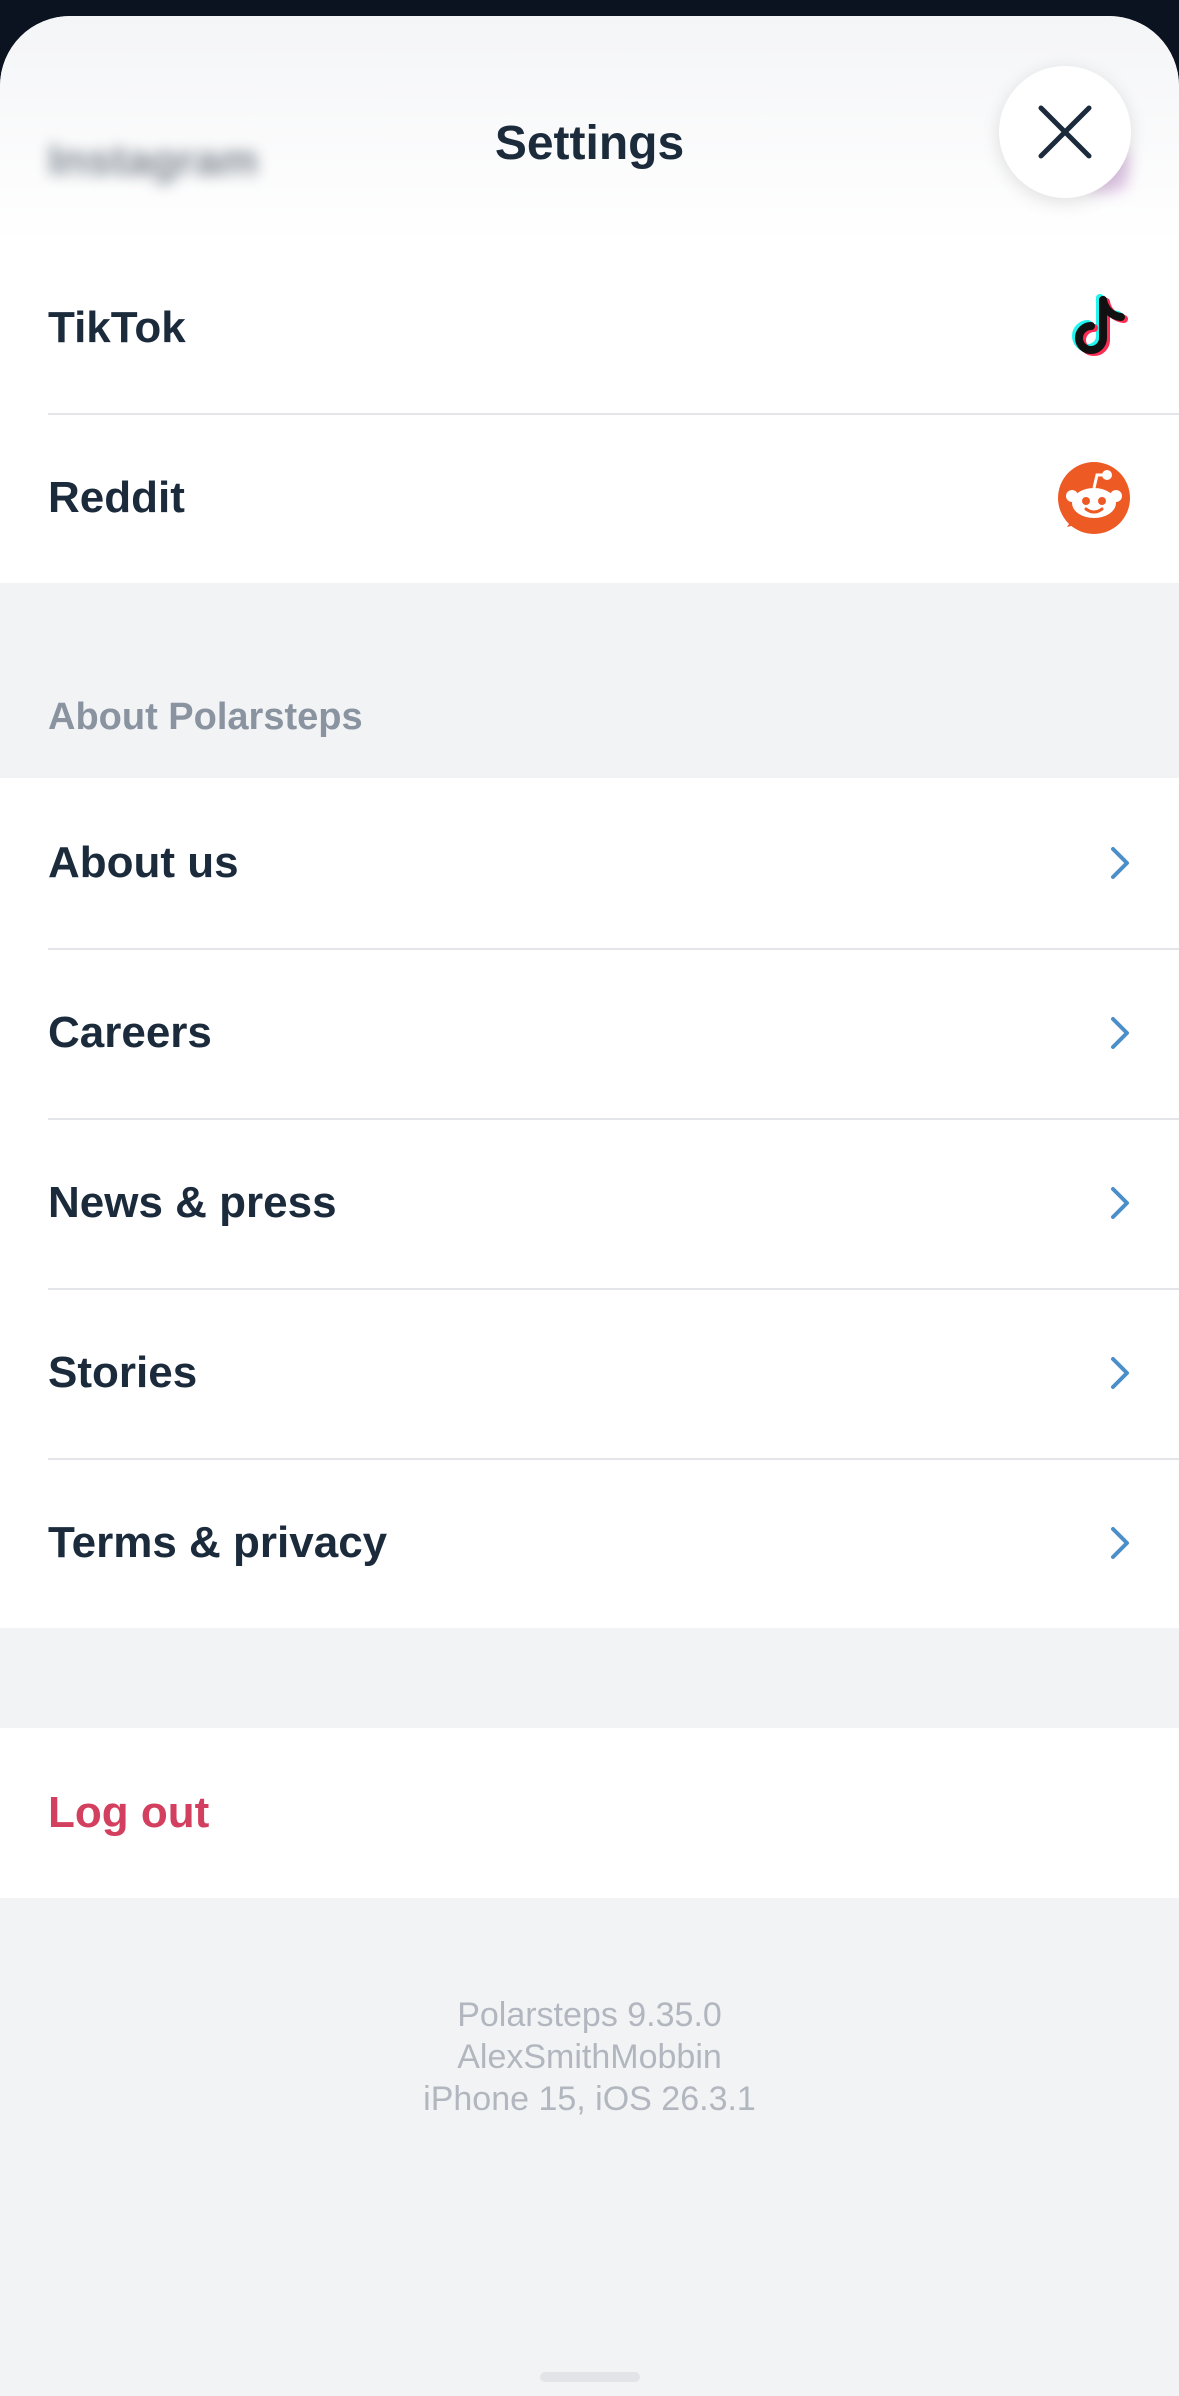  What do you see at coordinates (589, 1373) in the screenshot?
I see `about-row-stories: Stories` at bounding box center [589, 1373].